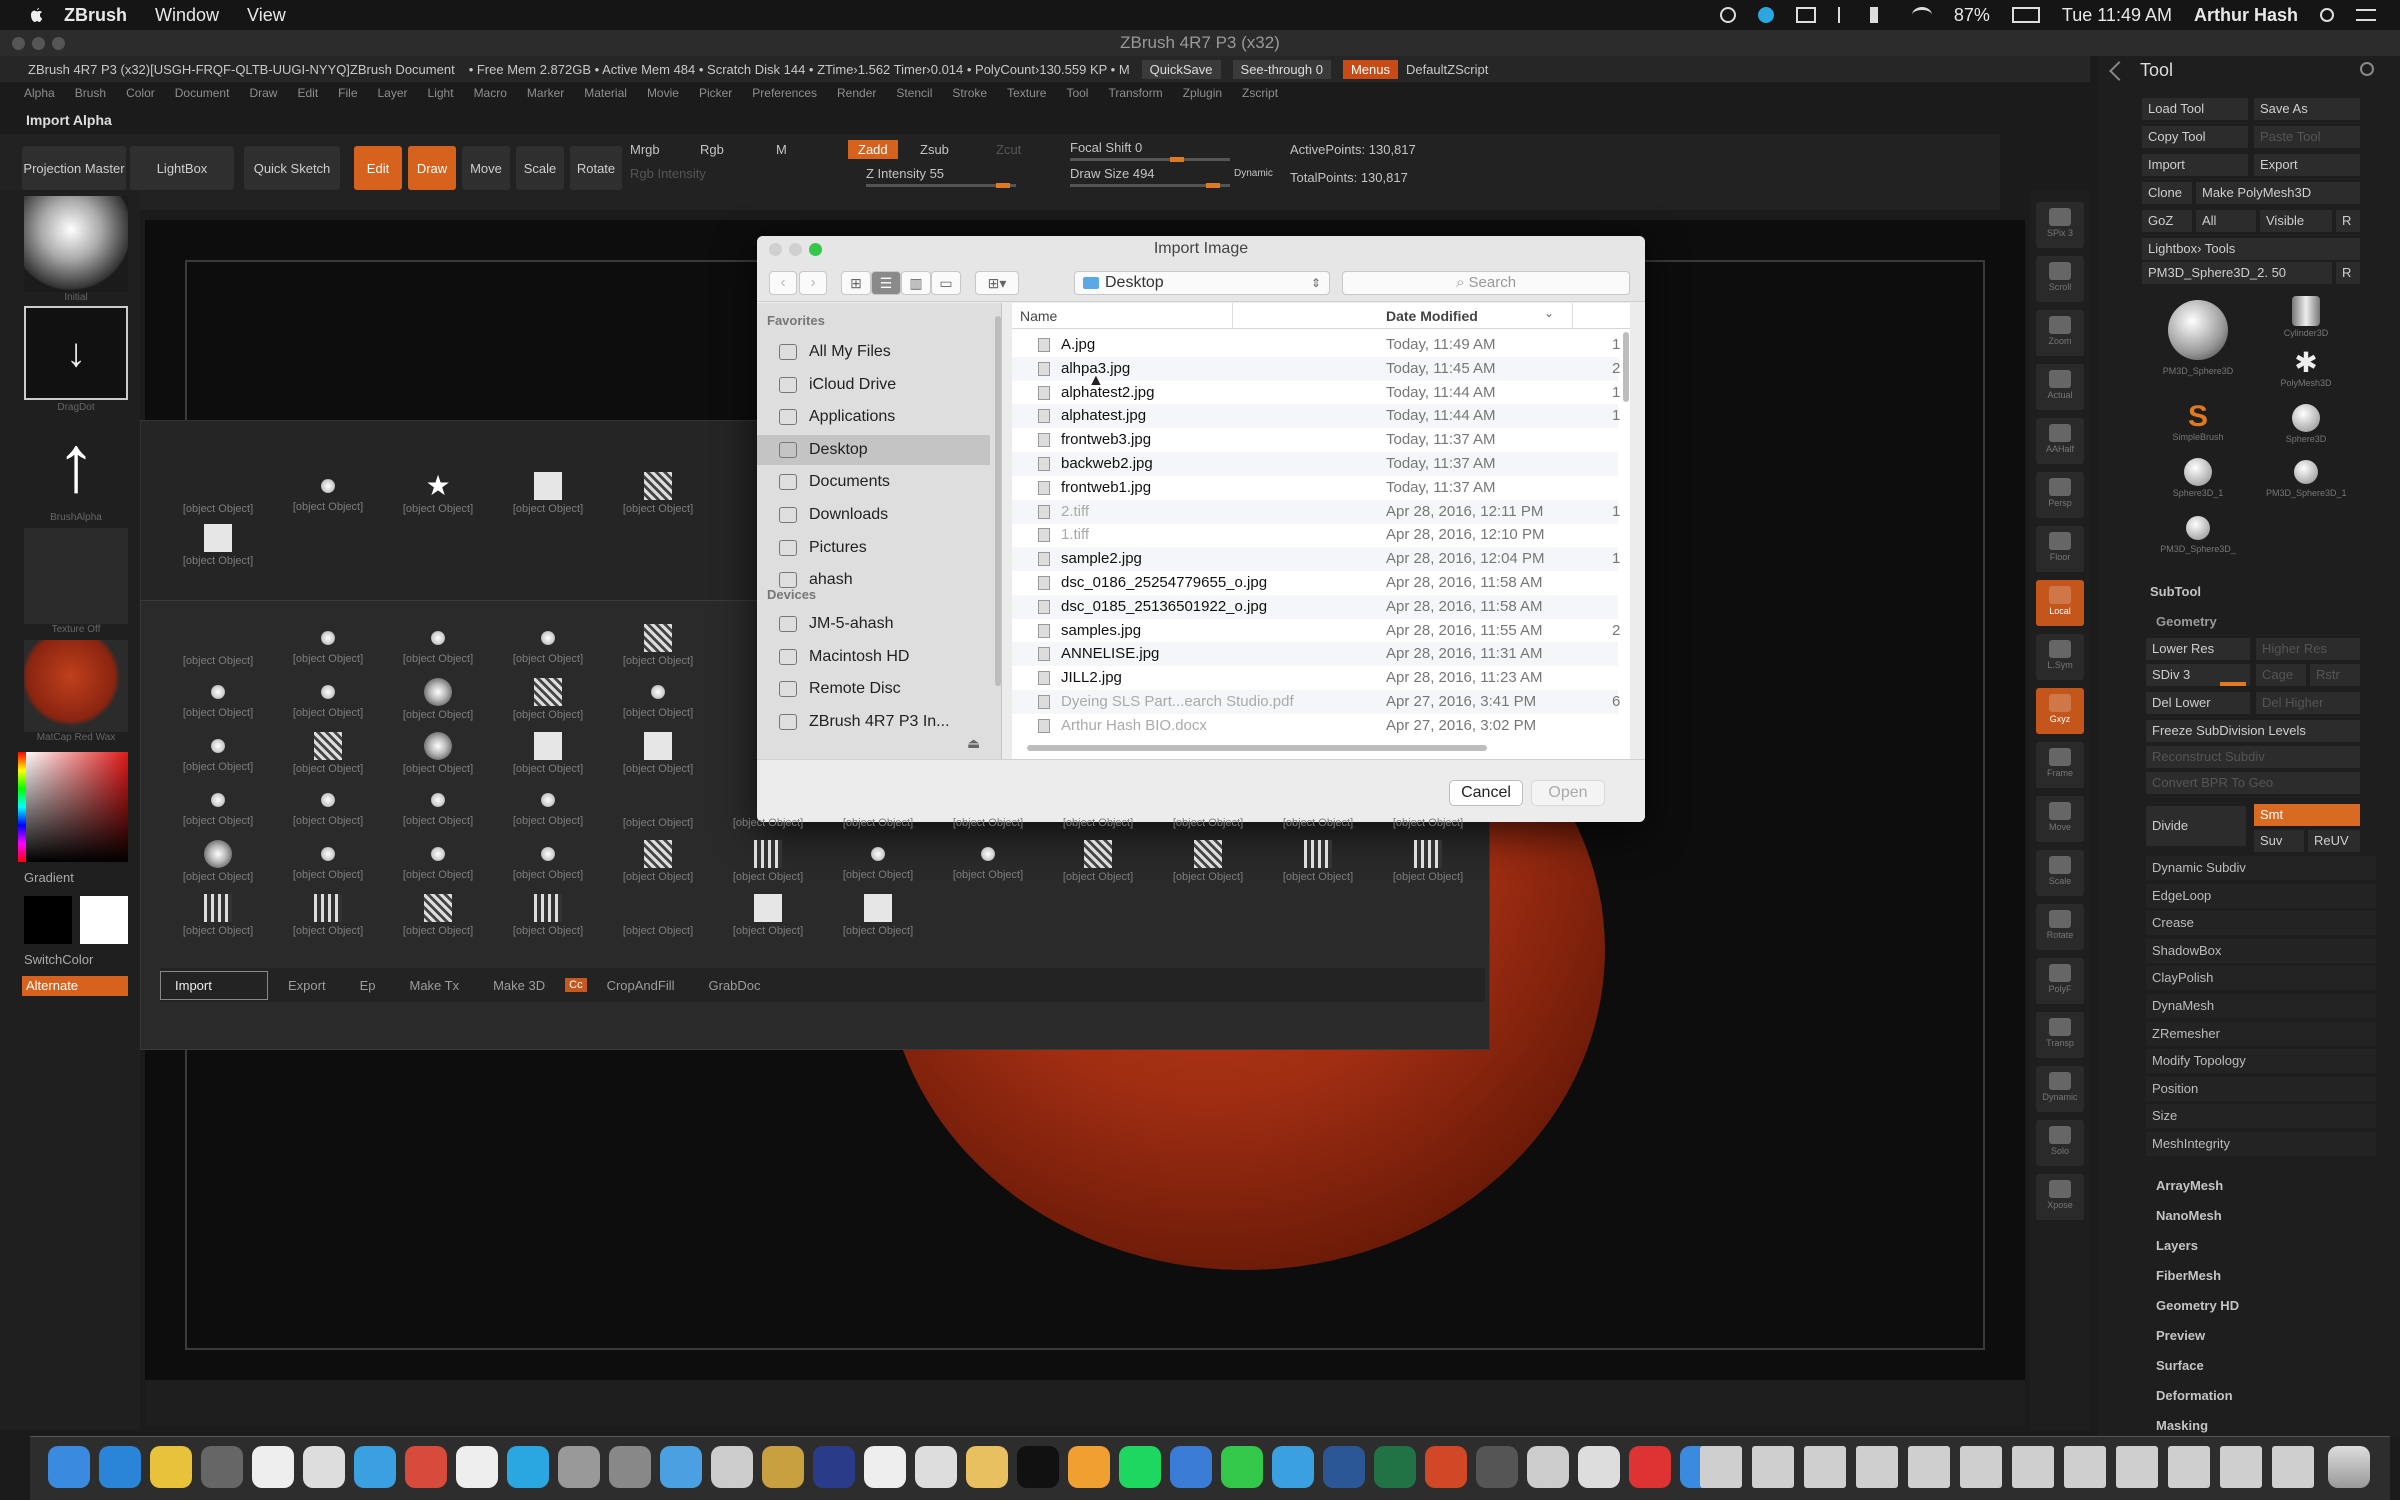 This screenshot has height=1500, width=2400. What do you see at coordinates (885, 1467) in the screenshot?
I see `photoshop-icon` at bounding box center [885, 1467].